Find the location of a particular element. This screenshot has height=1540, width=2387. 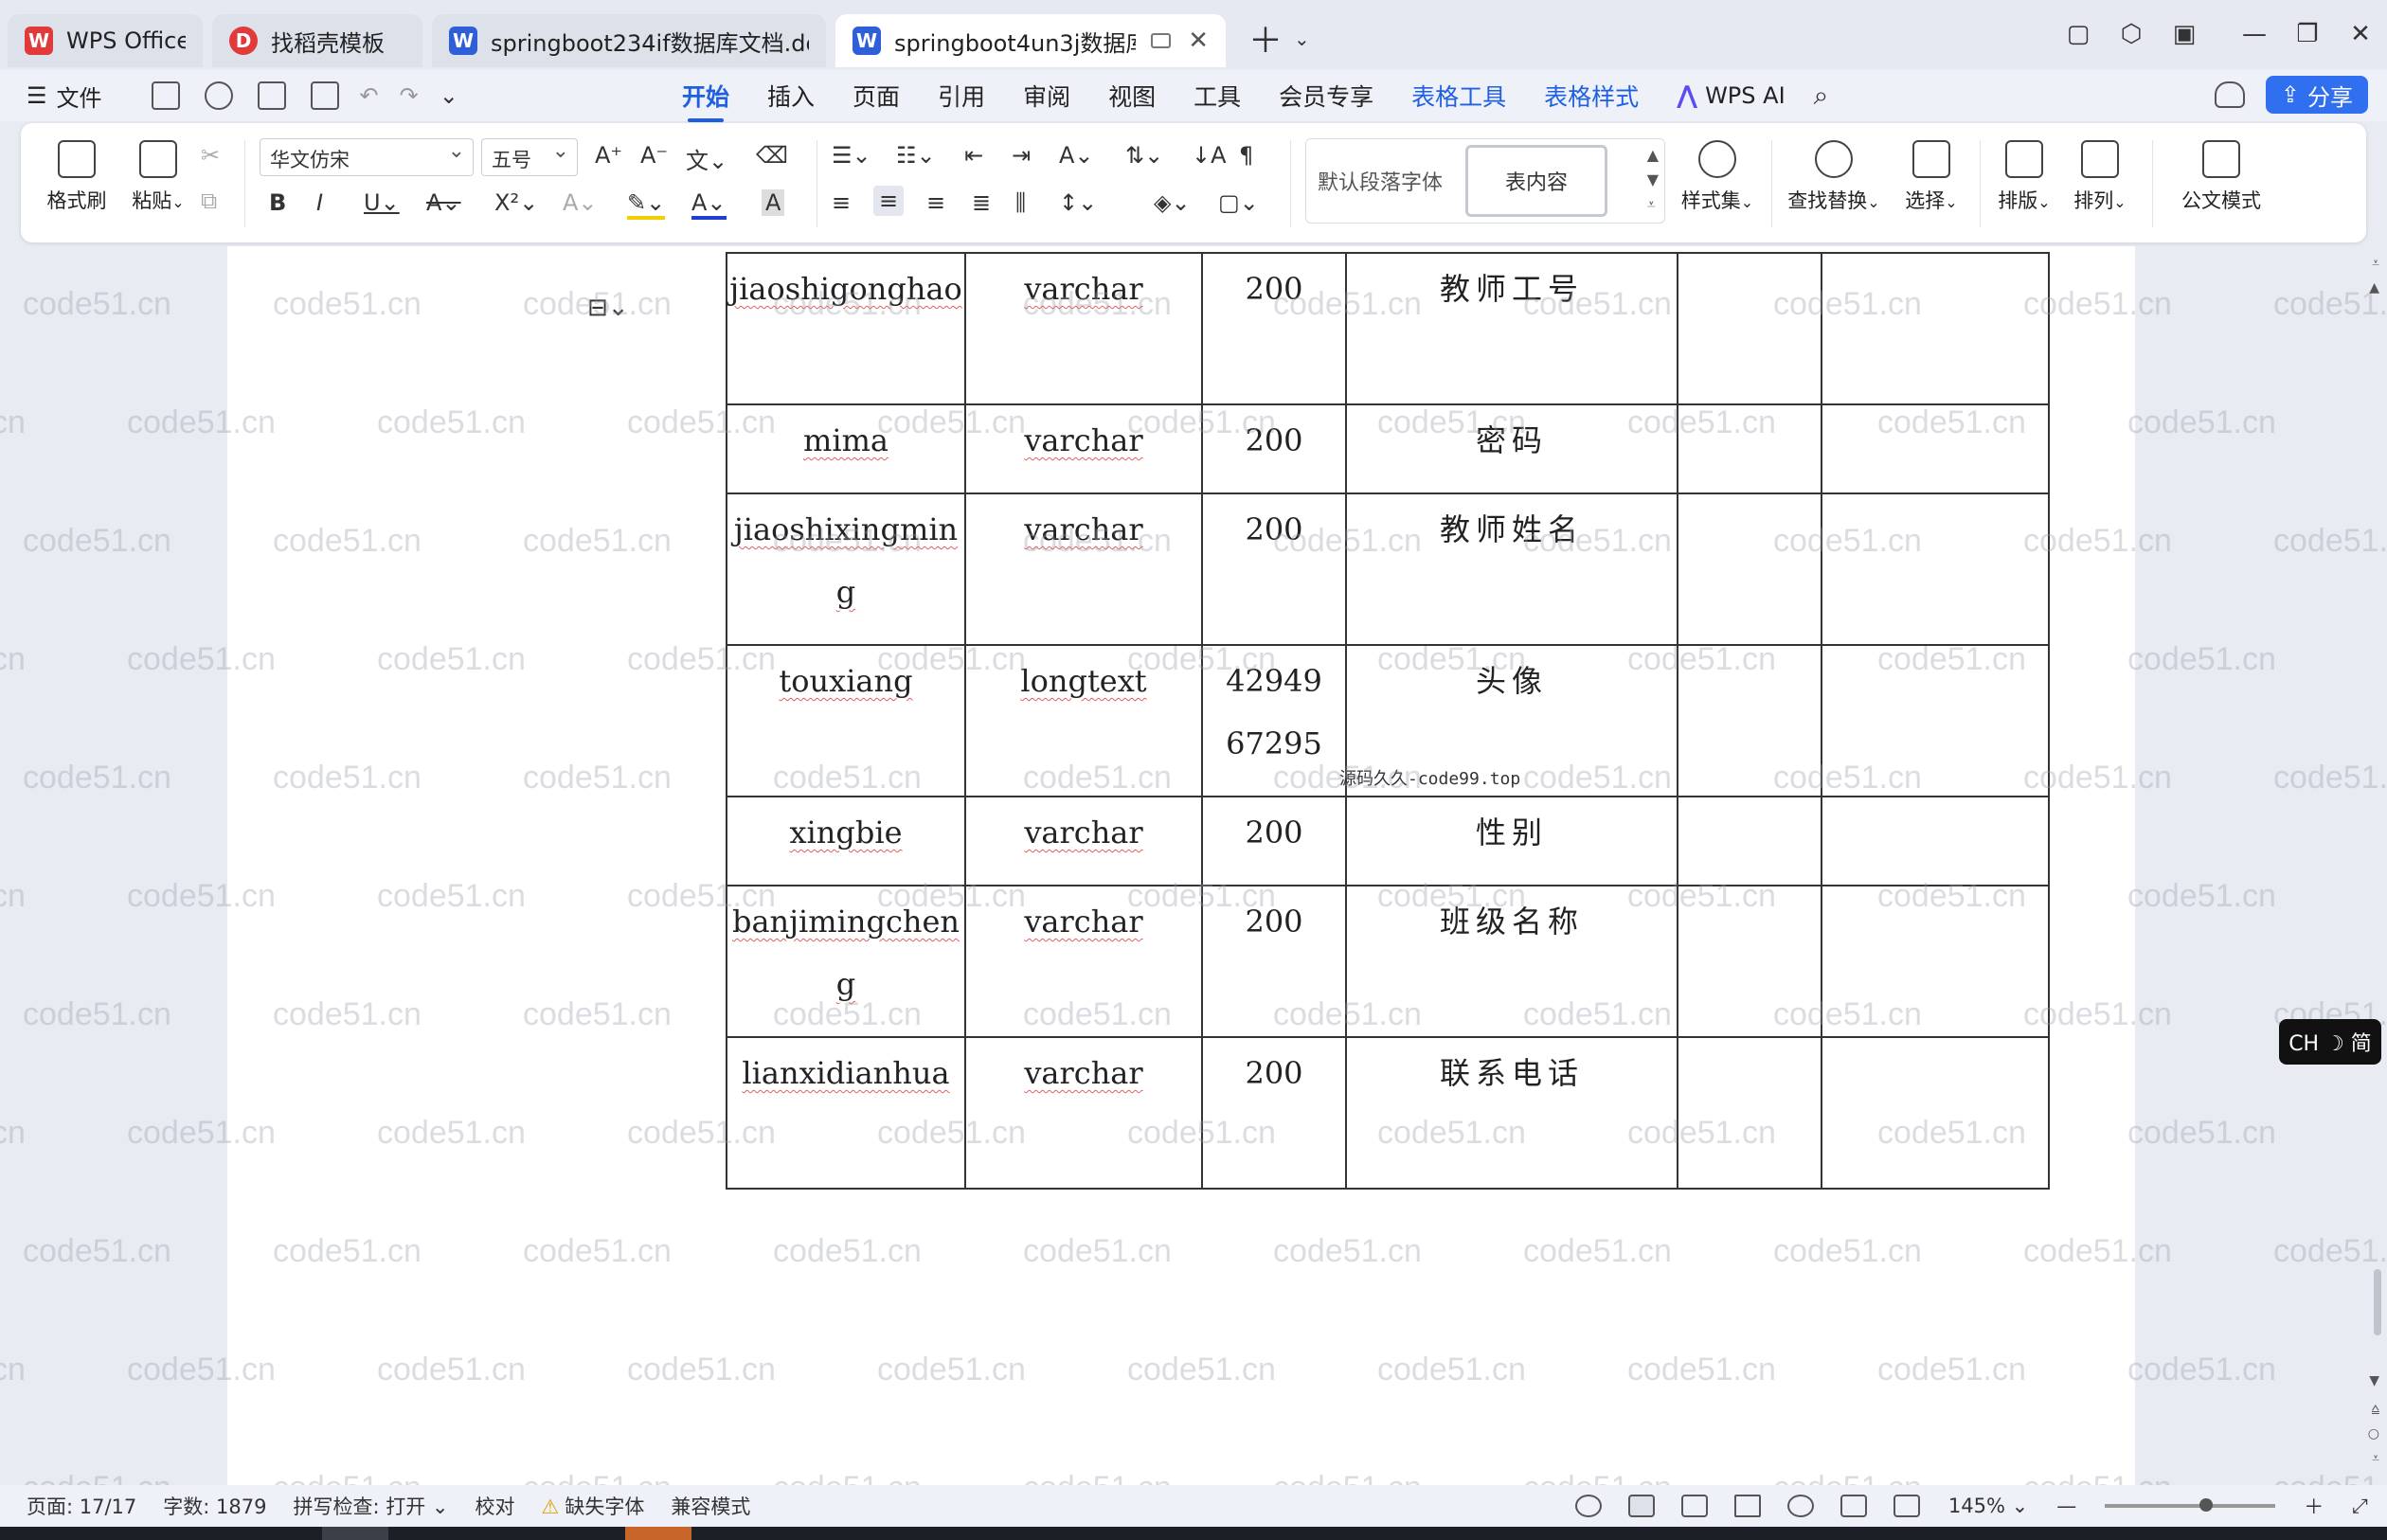

cloud-upload-icon is located at coordinates (2230, 95).